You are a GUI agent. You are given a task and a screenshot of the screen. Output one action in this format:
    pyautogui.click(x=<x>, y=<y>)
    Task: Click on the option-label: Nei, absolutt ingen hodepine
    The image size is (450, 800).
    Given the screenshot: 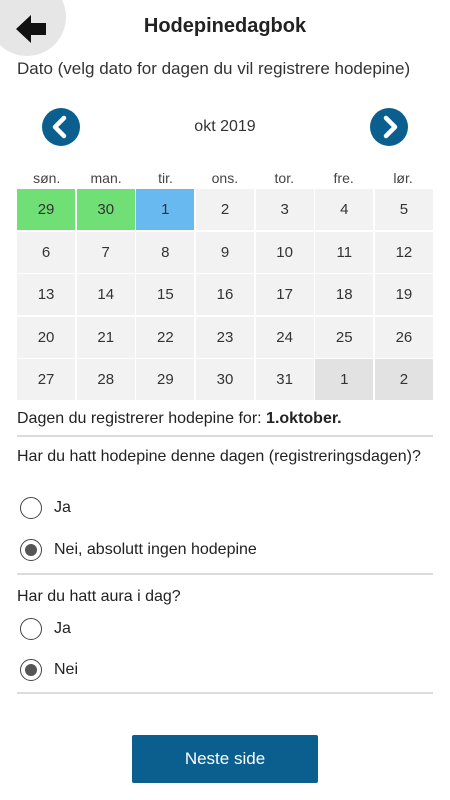 What is the action you would take?
    pyautogui.click(x=155, y=549)
    